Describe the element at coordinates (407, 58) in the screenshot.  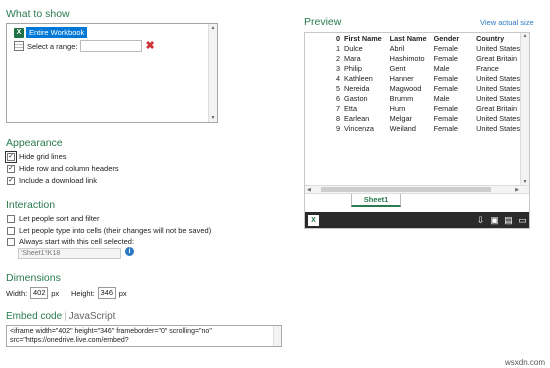
I see `last-name-cell: Hashimoto` at that location.